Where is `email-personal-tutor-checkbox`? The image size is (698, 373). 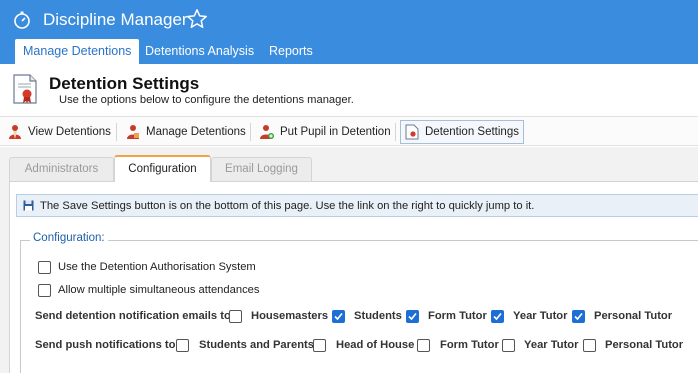
email-personal-tutor-checkbox is located at coordinates (578, 316).